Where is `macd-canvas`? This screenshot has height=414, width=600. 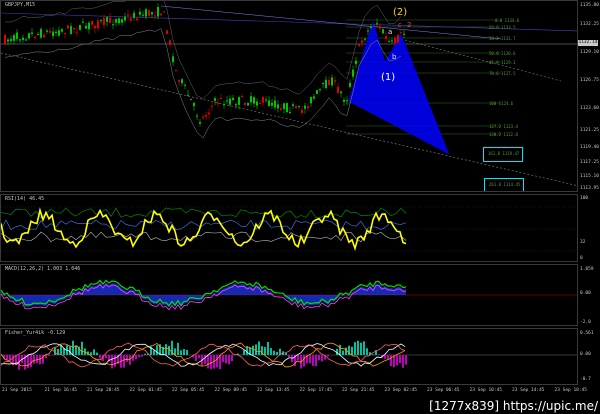
macd-canvas is located at coordinates (289, 295).